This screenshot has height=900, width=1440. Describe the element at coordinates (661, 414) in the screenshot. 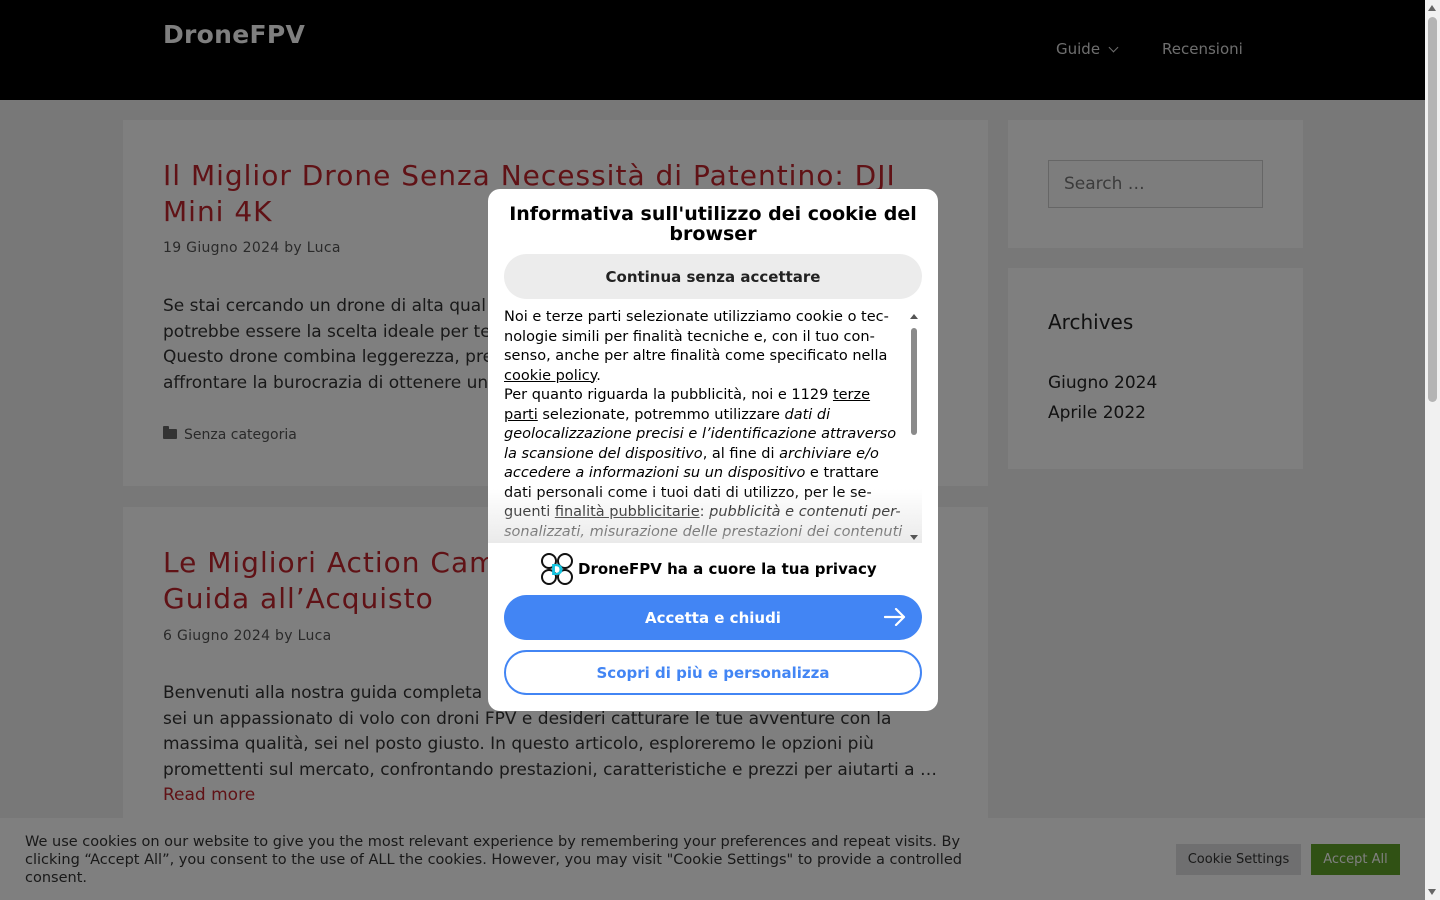

I see `body-text: selezionate, potremmo utilizzare` at that location.